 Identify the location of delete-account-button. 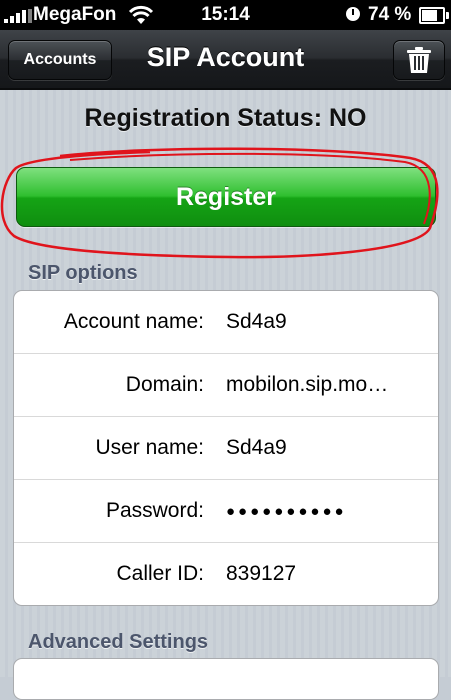
(419, 60).